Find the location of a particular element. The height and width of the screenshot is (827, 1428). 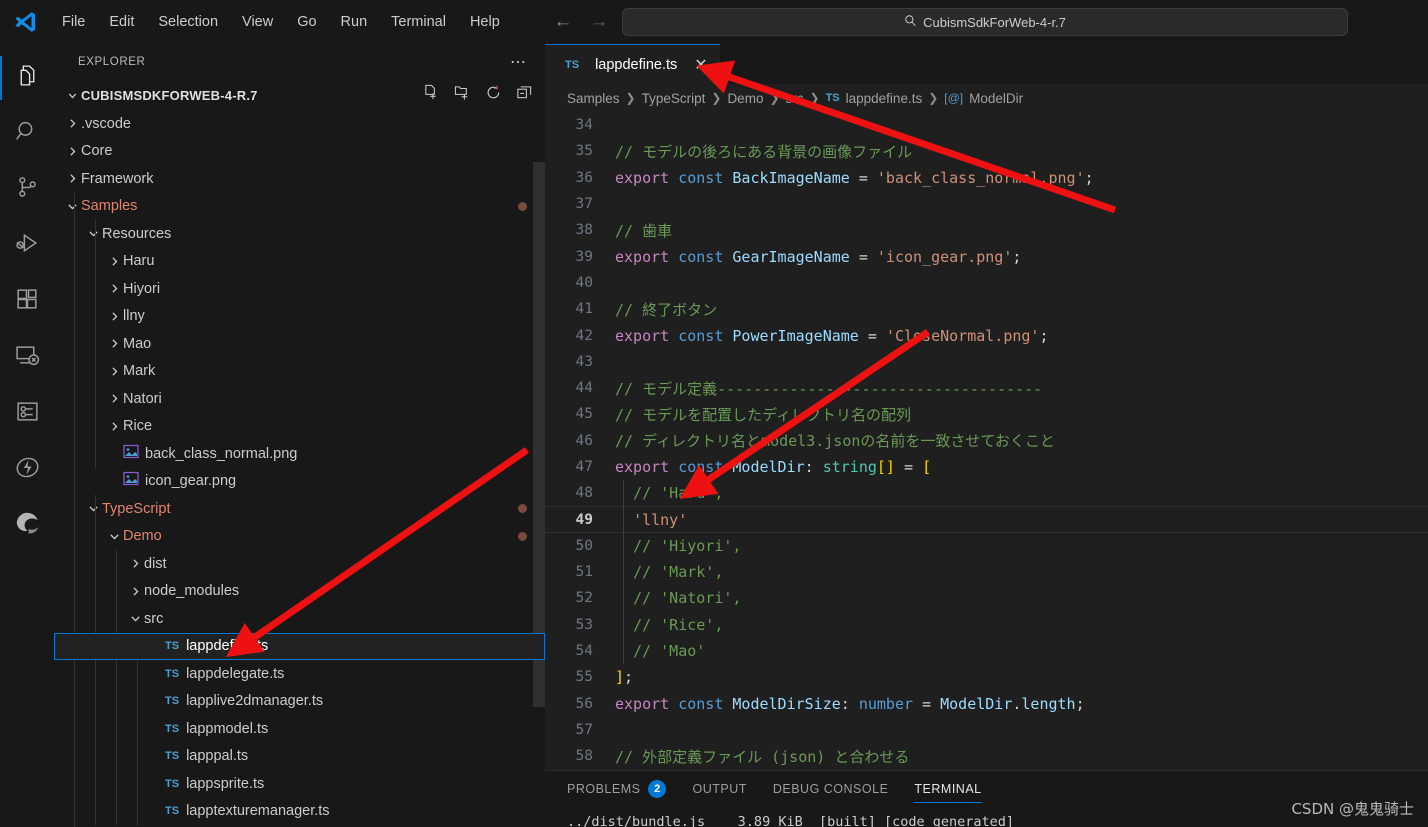

breadcrumb-segment: Samples is located at coordinates (593, 98).